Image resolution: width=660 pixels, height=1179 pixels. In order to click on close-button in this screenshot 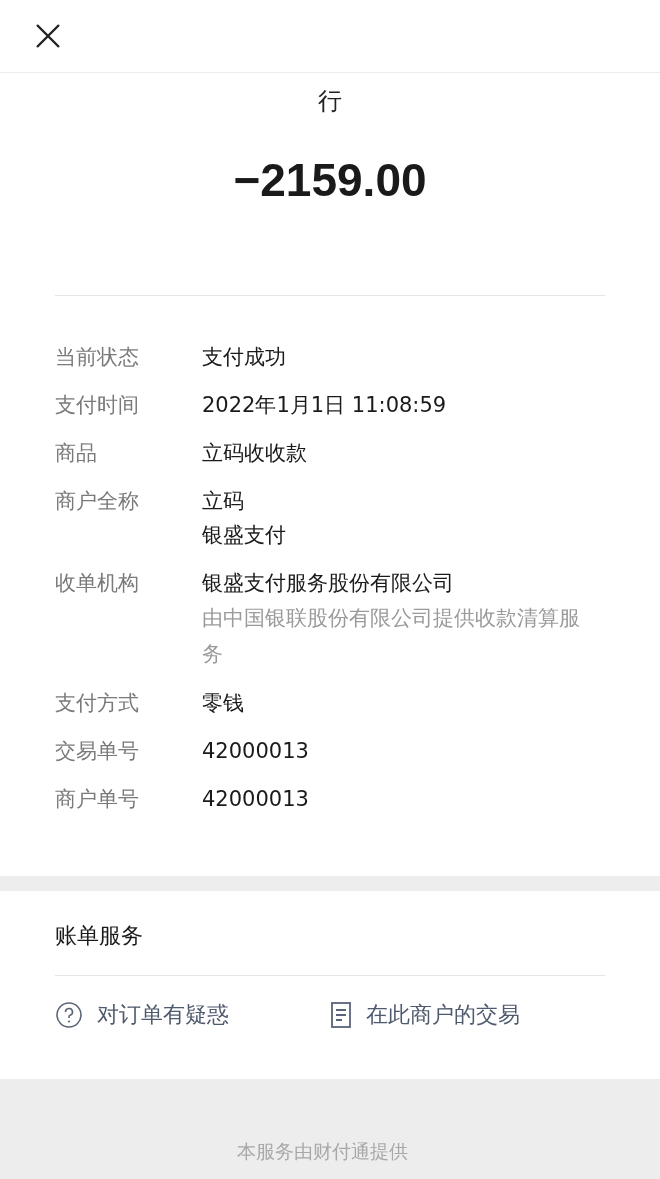, I will do `click(48, 36)`.